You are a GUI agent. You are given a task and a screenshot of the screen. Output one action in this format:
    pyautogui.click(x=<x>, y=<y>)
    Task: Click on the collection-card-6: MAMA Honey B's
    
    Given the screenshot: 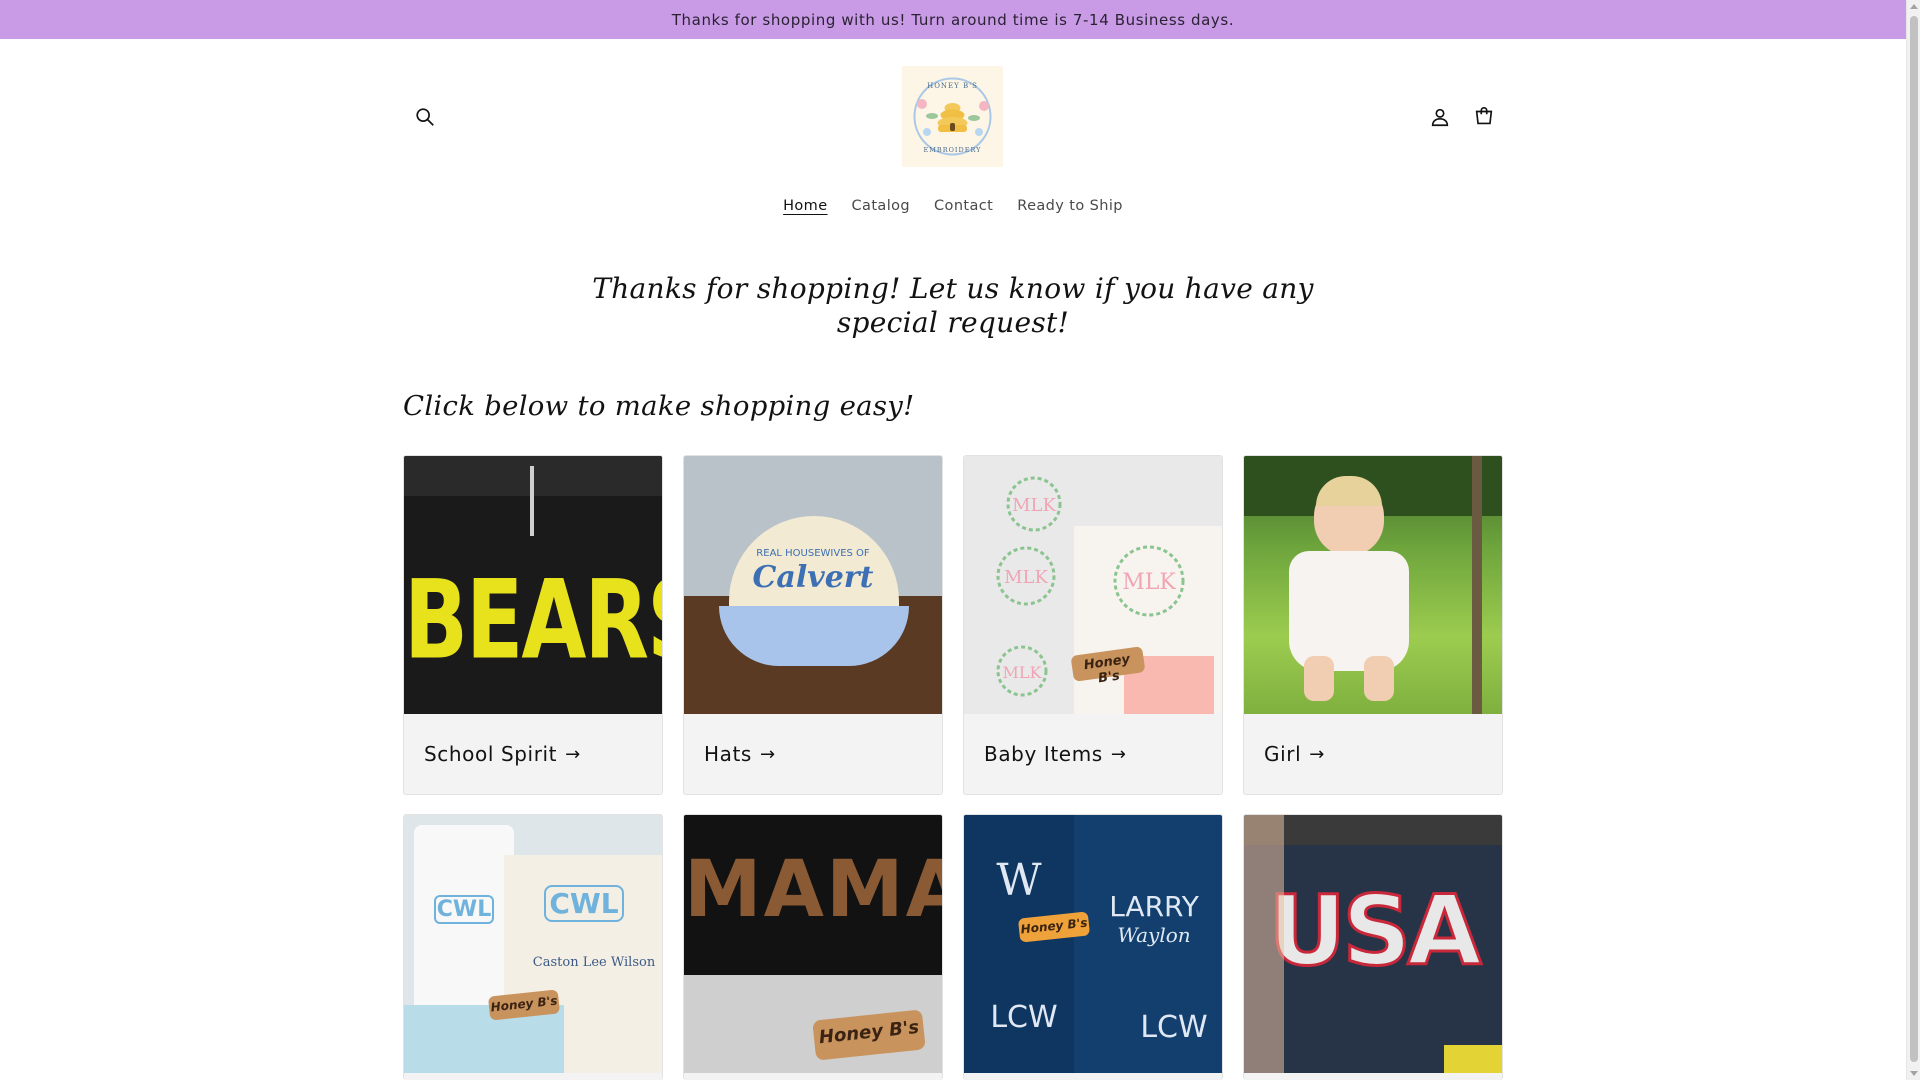 What is the action you would take?
    pyautogui.click(x=813, y=947)
    